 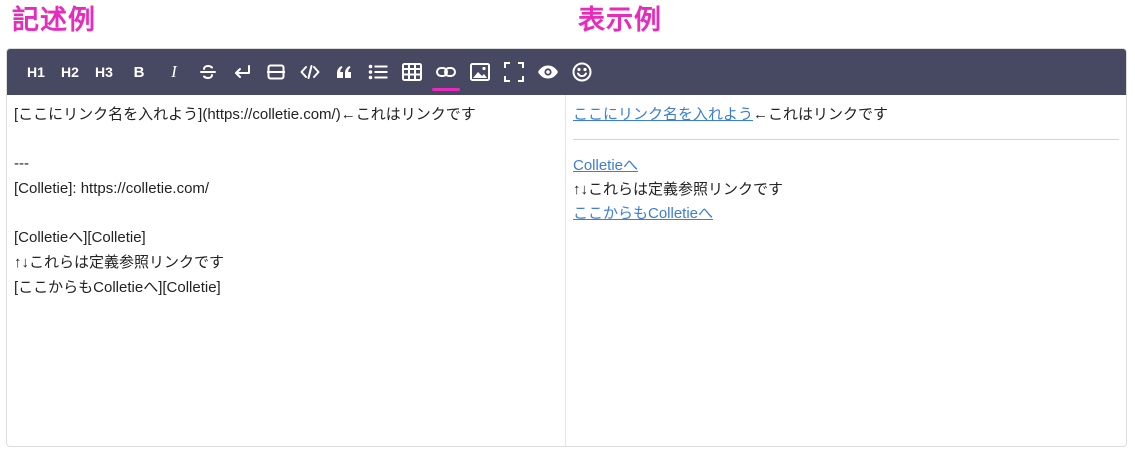 I want to click on code-icon, so click(x=310, y=72).